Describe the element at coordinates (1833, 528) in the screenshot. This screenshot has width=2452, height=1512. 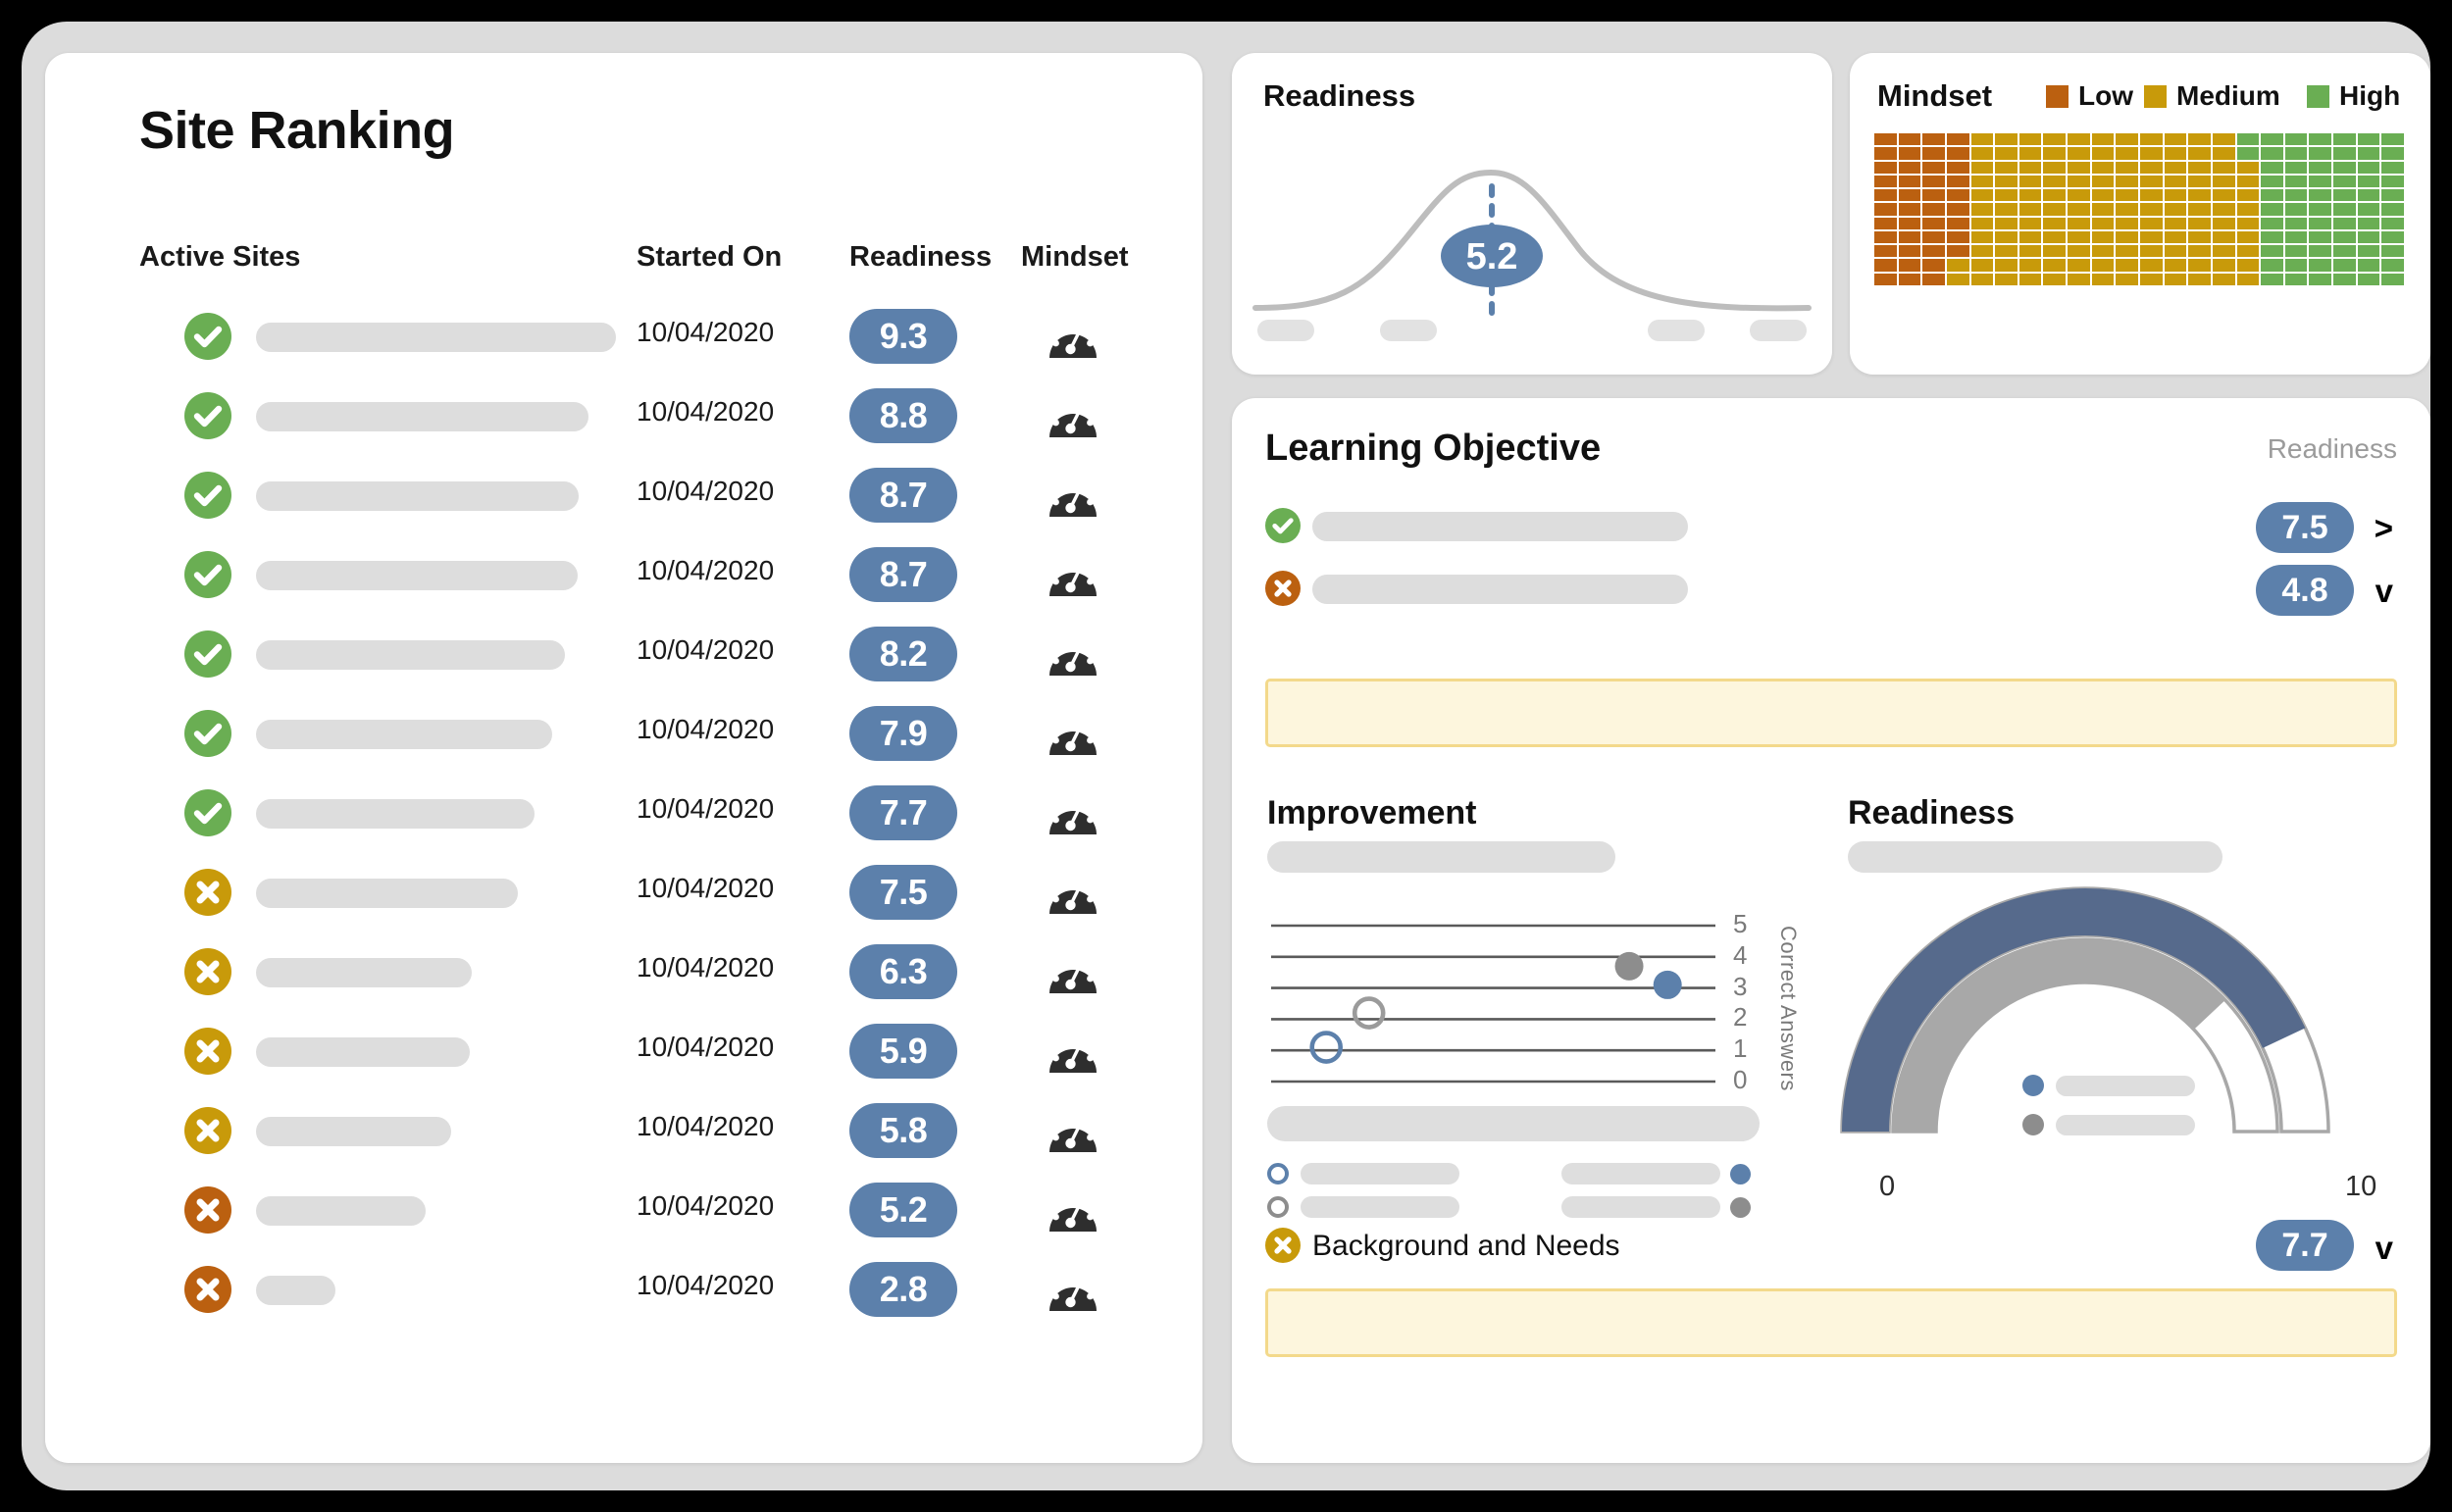
I see `learning-objective-row: 7.5 >` at that location.